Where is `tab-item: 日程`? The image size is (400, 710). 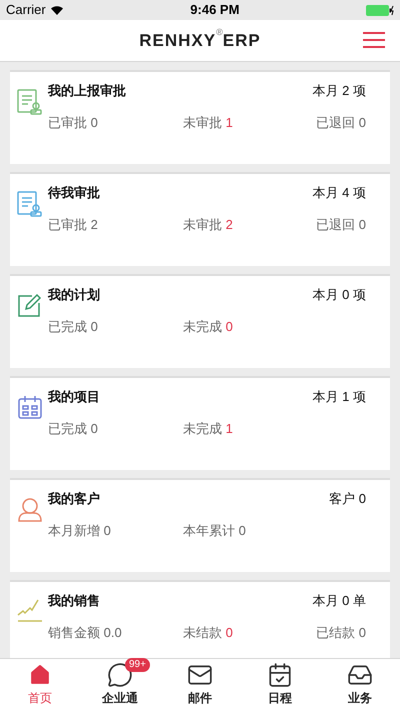
tab-item: 日程 is located at coordinates (280, 684).